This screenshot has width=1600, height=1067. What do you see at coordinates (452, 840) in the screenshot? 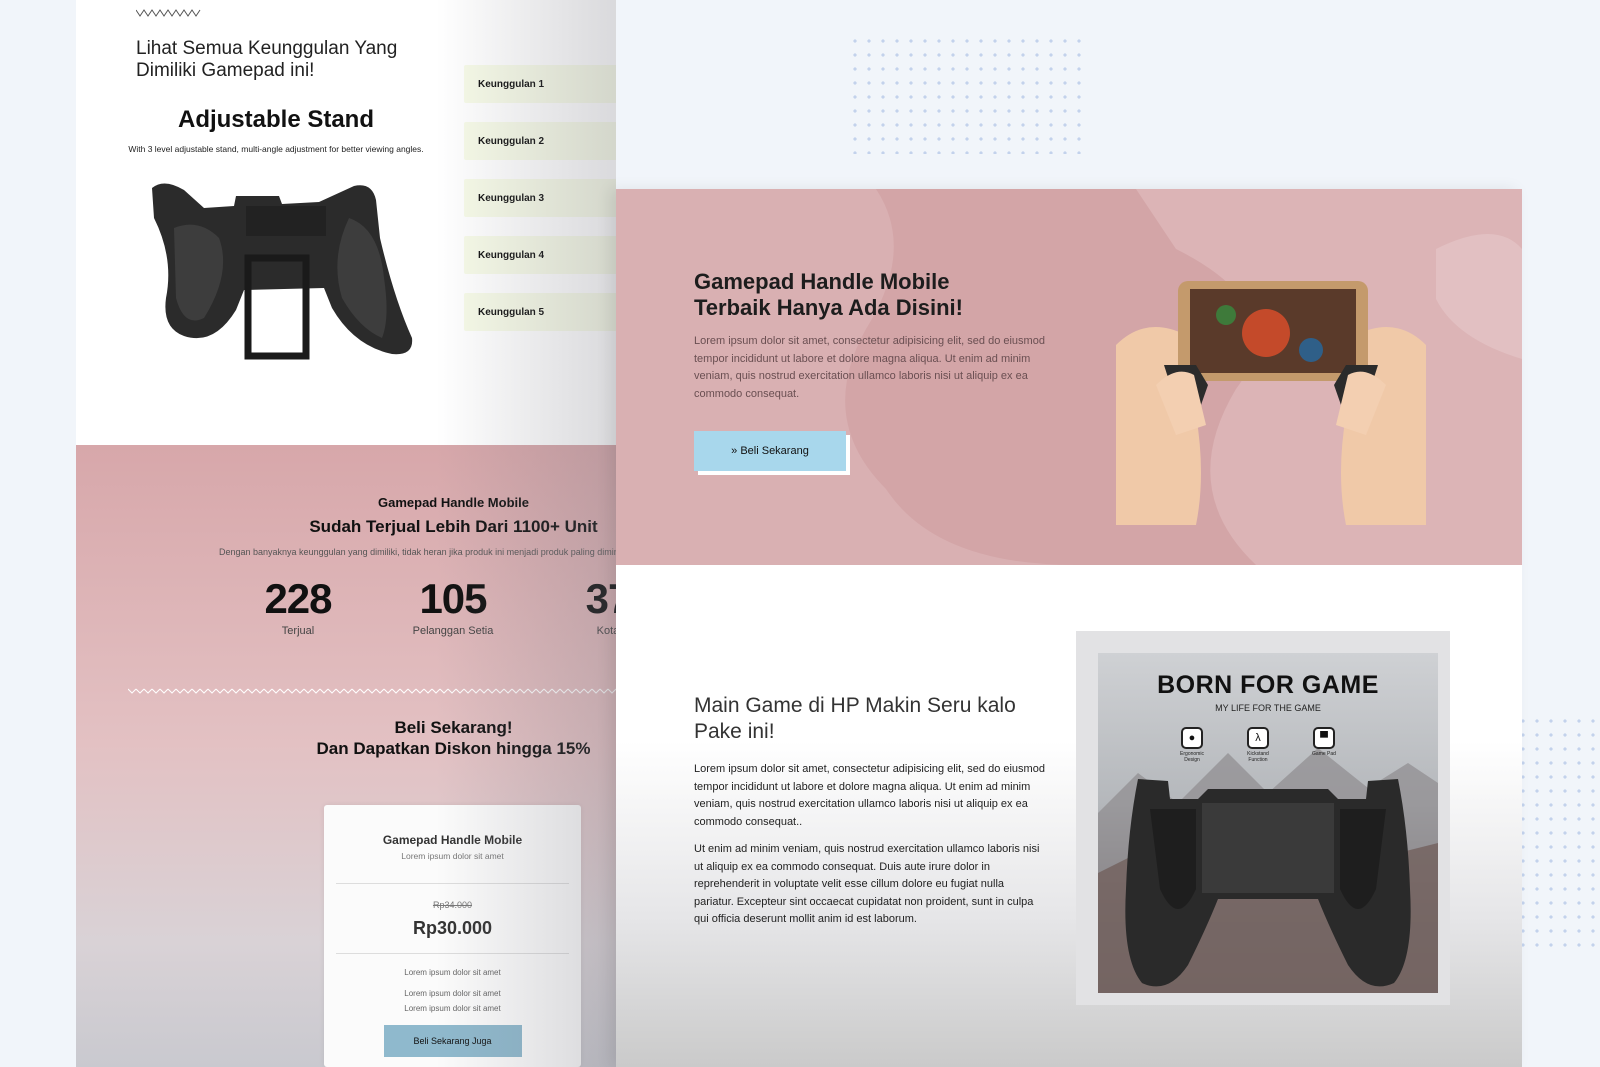
I see `pricing-product-name: Gamepad Handle Mobile` at bounding box center [452, 840].